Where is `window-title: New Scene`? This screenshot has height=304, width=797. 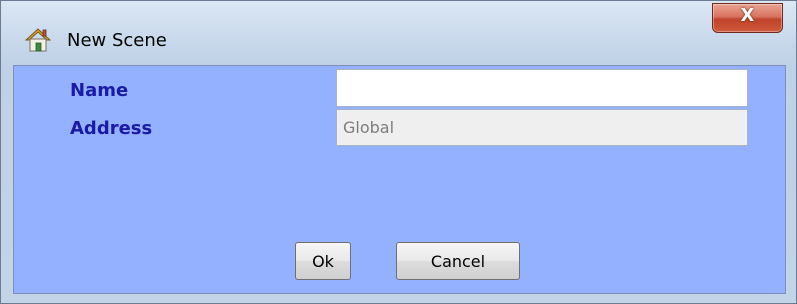 window-title: New Scene is located at coordinates (117, 40).